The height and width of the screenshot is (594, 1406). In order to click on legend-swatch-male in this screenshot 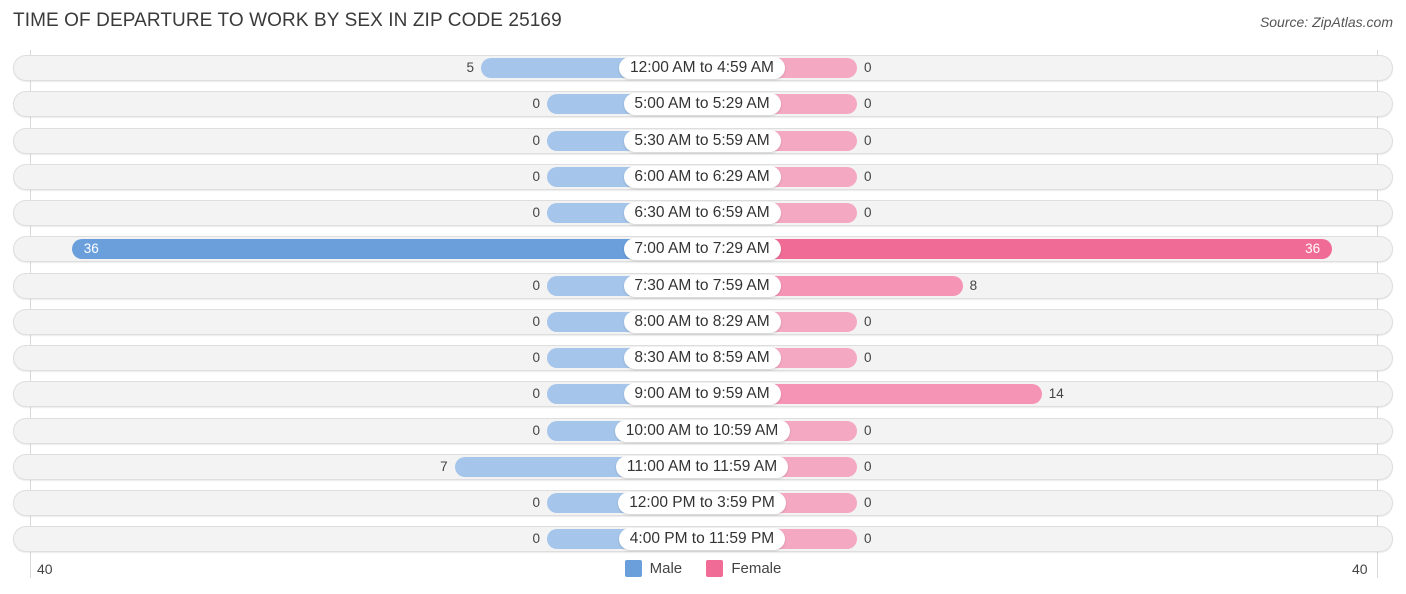, I will do `click(633, 568)`.